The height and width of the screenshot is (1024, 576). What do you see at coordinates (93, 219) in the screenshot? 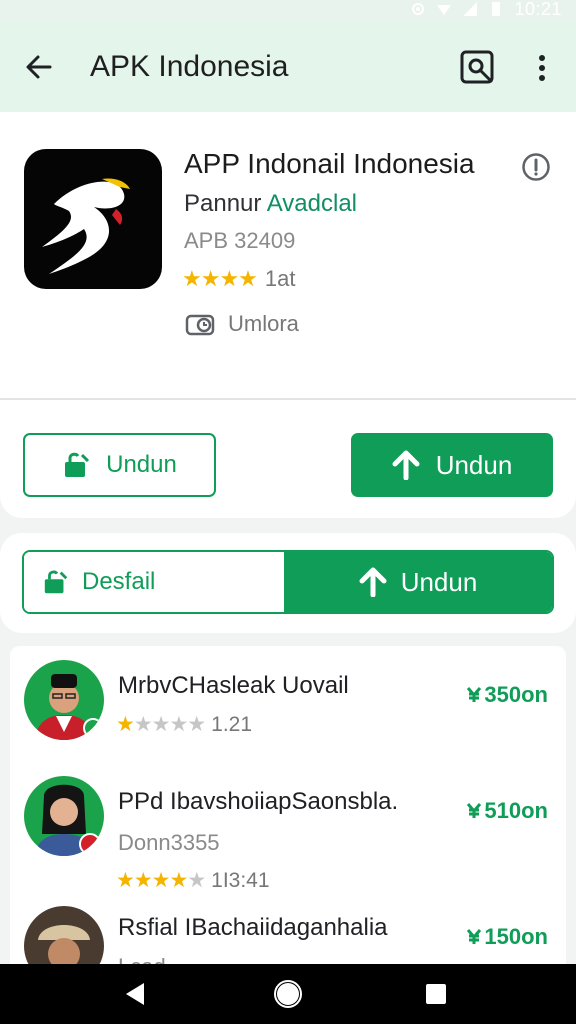
I see `app-logo-icon` at bounding box center [93, 219].